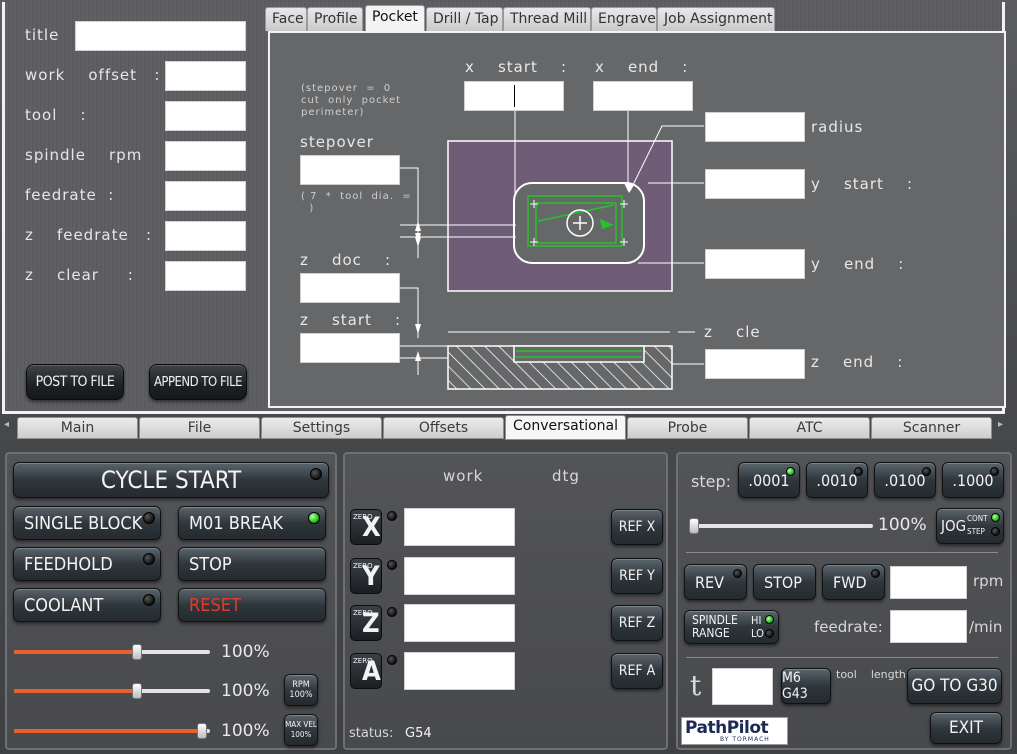 This screenshot has height=754, width=1017. I want to click on stepover-input, so click(350, 170).